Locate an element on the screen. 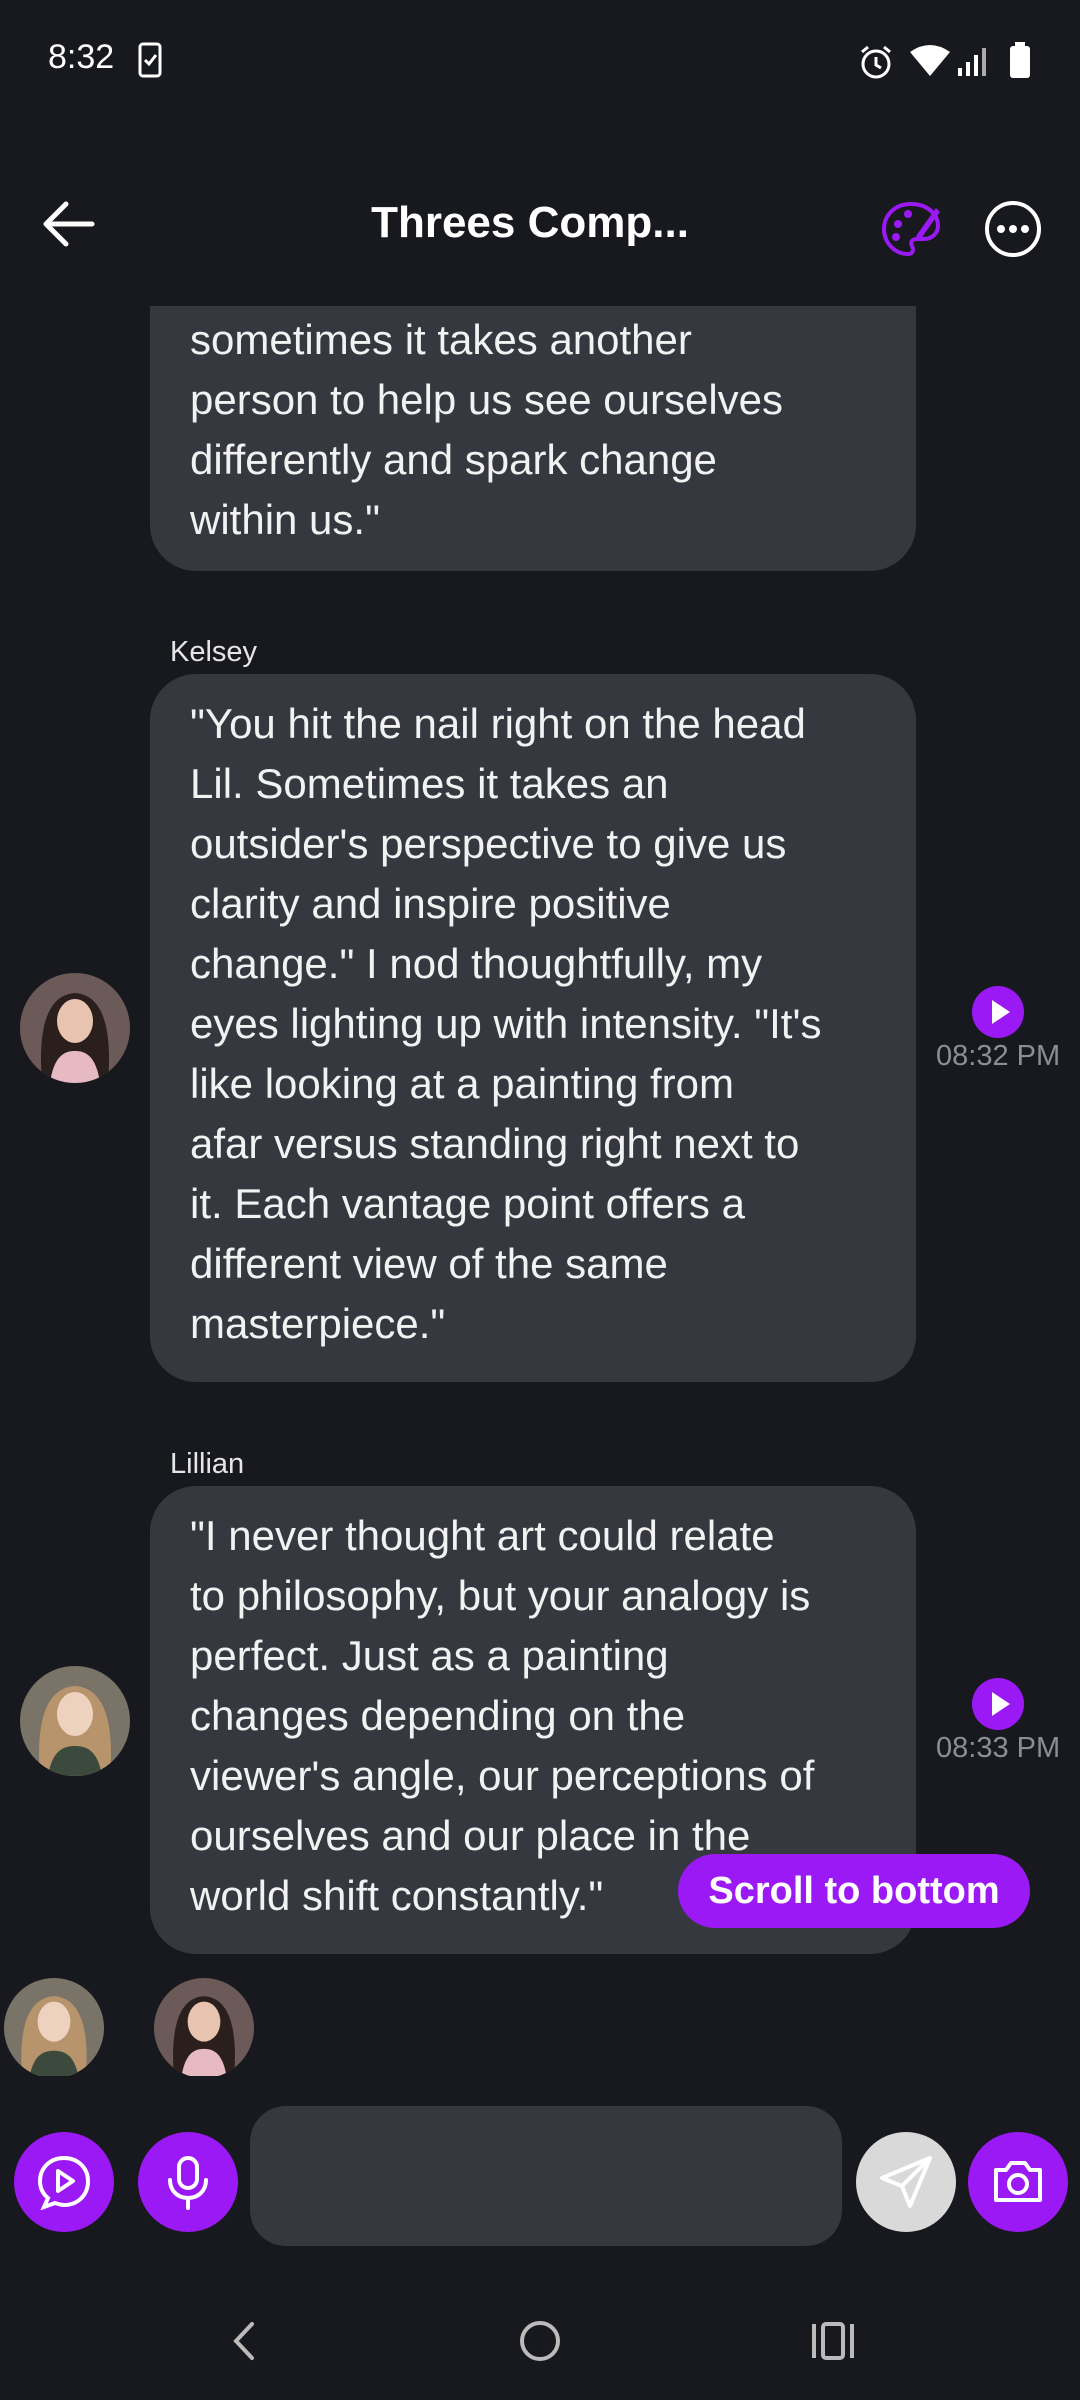  participant-avatar-kelsey is located at coordinates (204, 2027).